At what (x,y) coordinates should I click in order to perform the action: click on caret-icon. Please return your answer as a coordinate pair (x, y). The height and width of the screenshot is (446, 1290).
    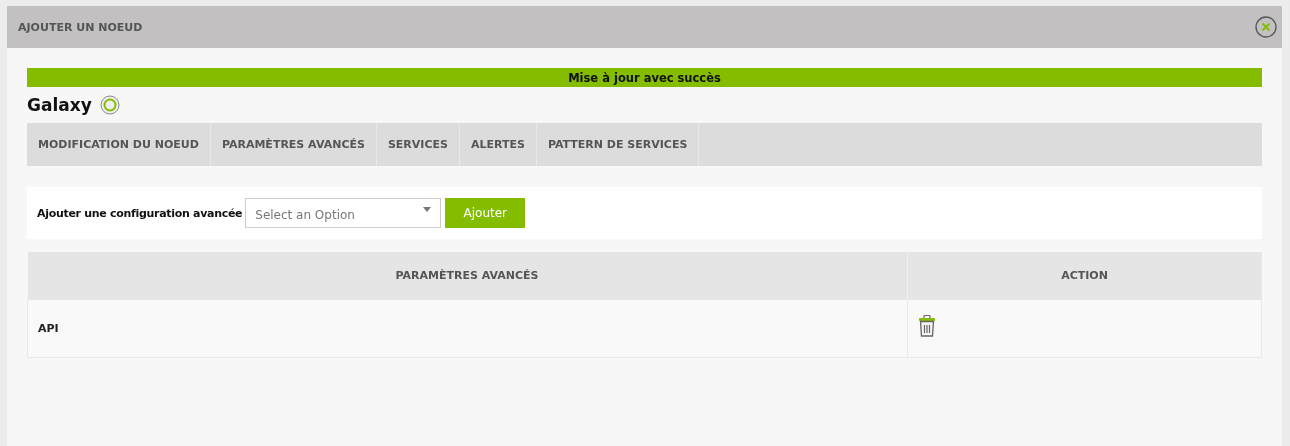
    Looking at the image, I should click on (427, 209).